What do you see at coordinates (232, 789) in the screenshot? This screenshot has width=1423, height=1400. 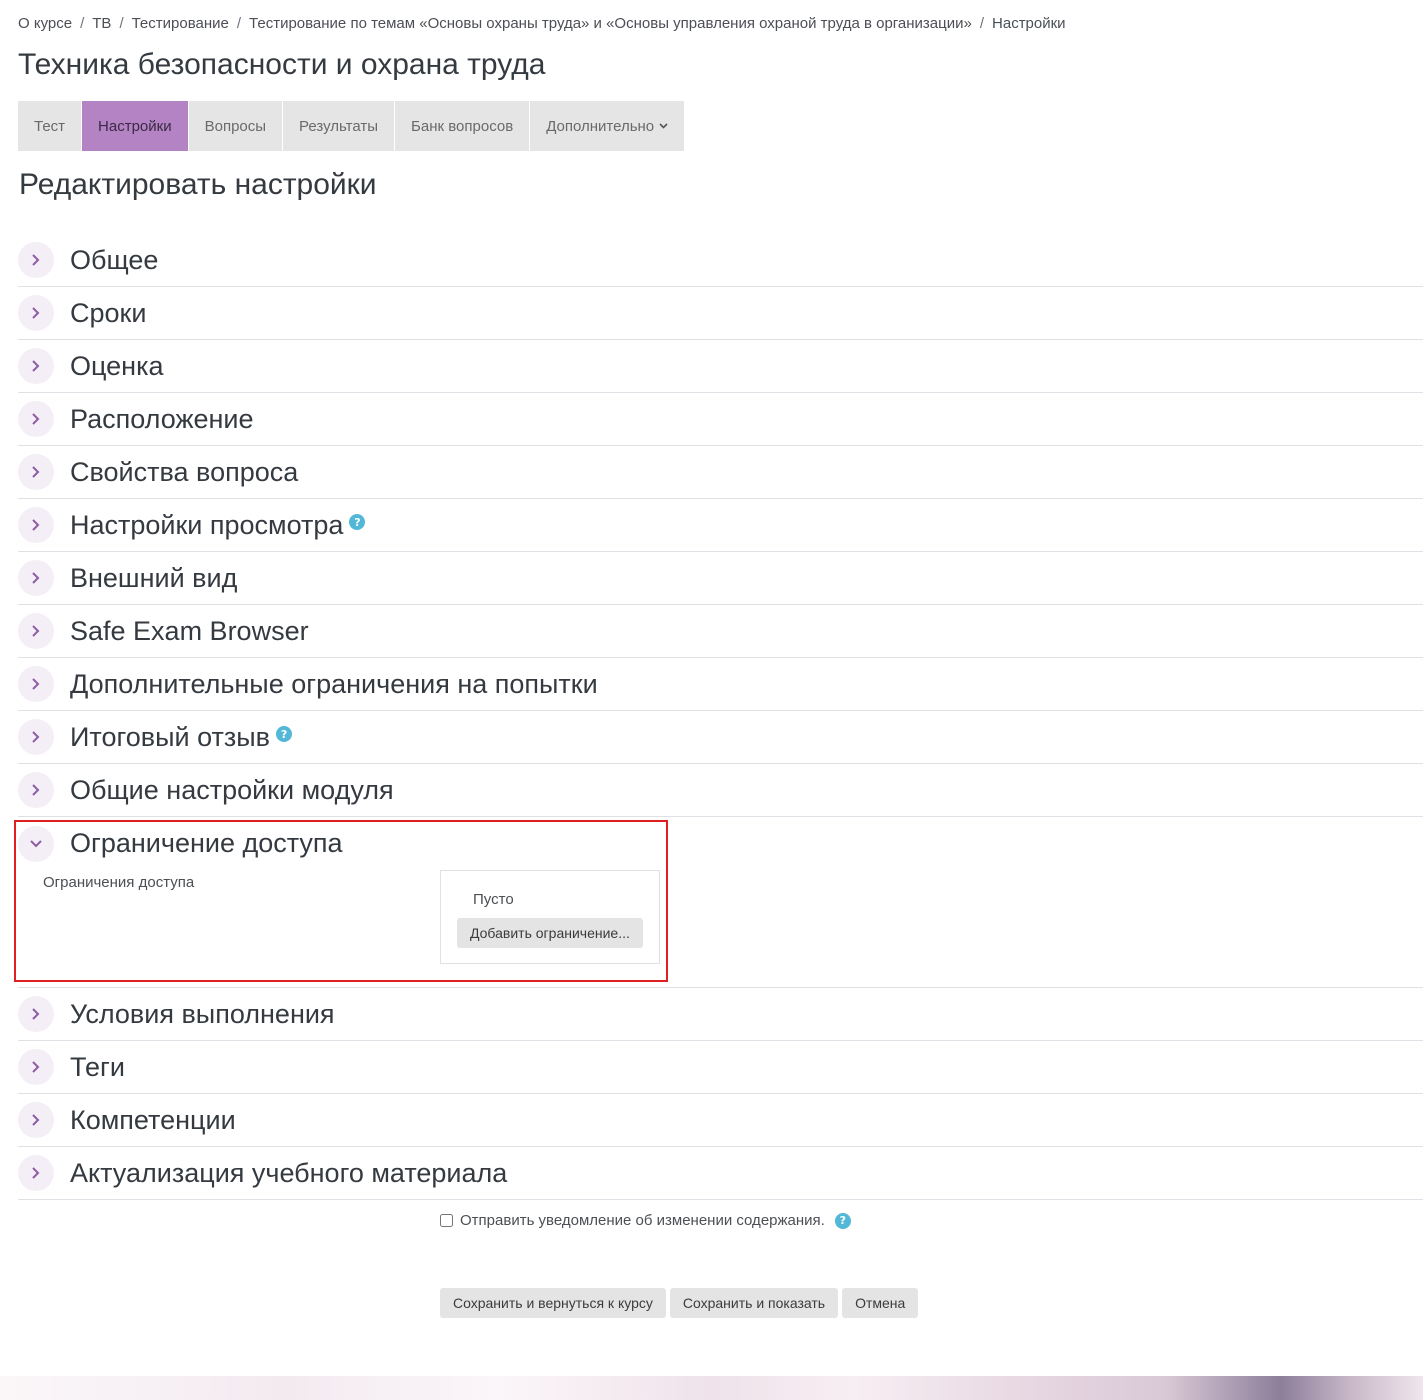 I see `section-title: Общие настройки модуля` at bounding box center [232, 789].